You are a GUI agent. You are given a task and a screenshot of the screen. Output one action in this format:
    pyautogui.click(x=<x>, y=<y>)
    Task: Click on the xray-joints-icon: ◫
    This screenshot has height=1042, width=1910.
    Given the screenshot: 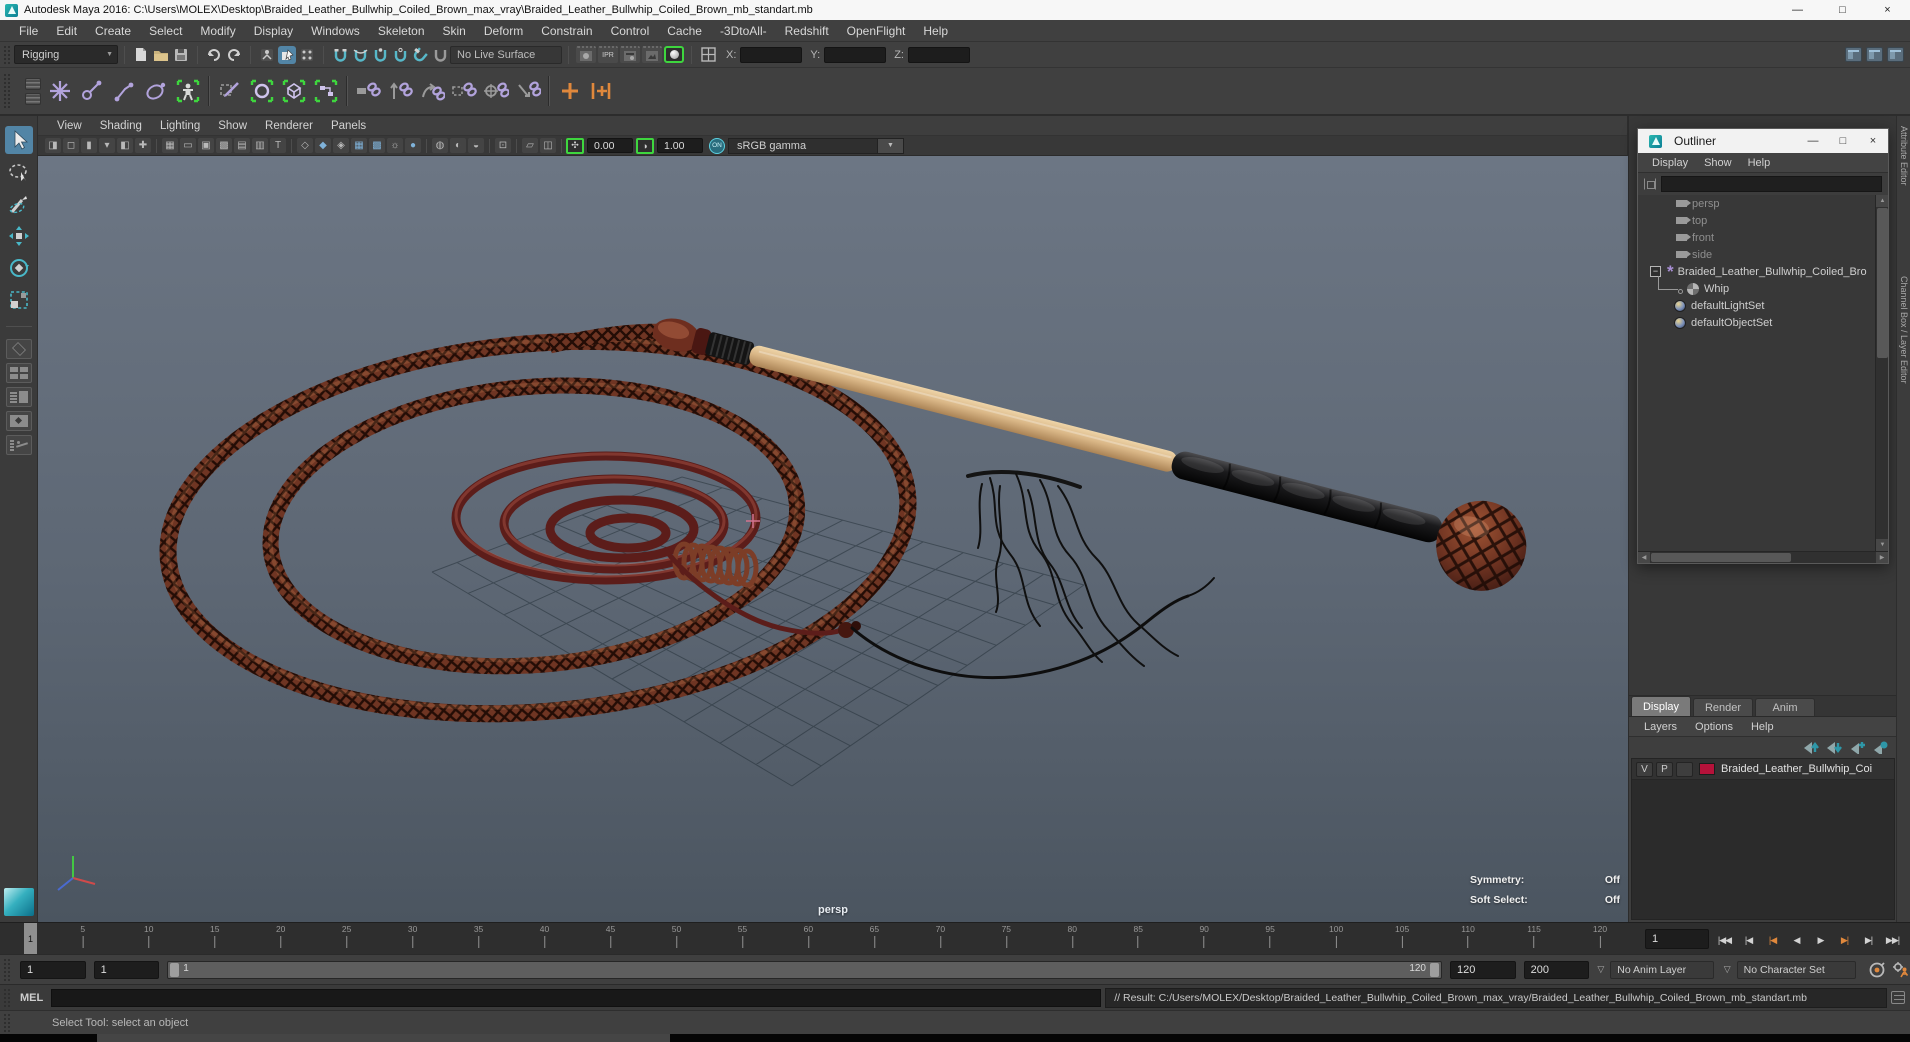 What is the action you would take?
    pyautogui.click(x=548, y=145)
    